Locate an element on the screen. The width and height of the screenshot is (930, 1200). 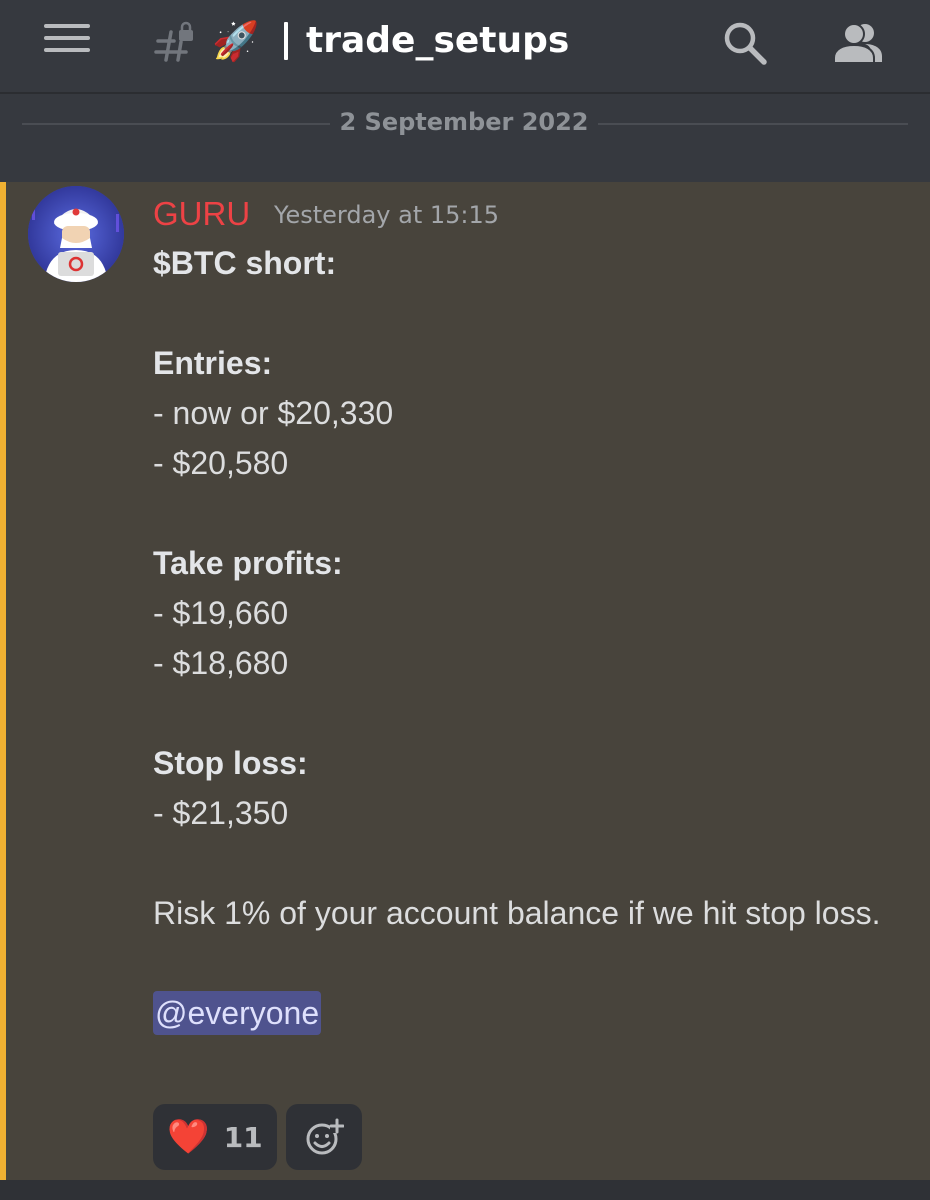
take-profit-line: - $19,660 is located at coordinates (221, 613).